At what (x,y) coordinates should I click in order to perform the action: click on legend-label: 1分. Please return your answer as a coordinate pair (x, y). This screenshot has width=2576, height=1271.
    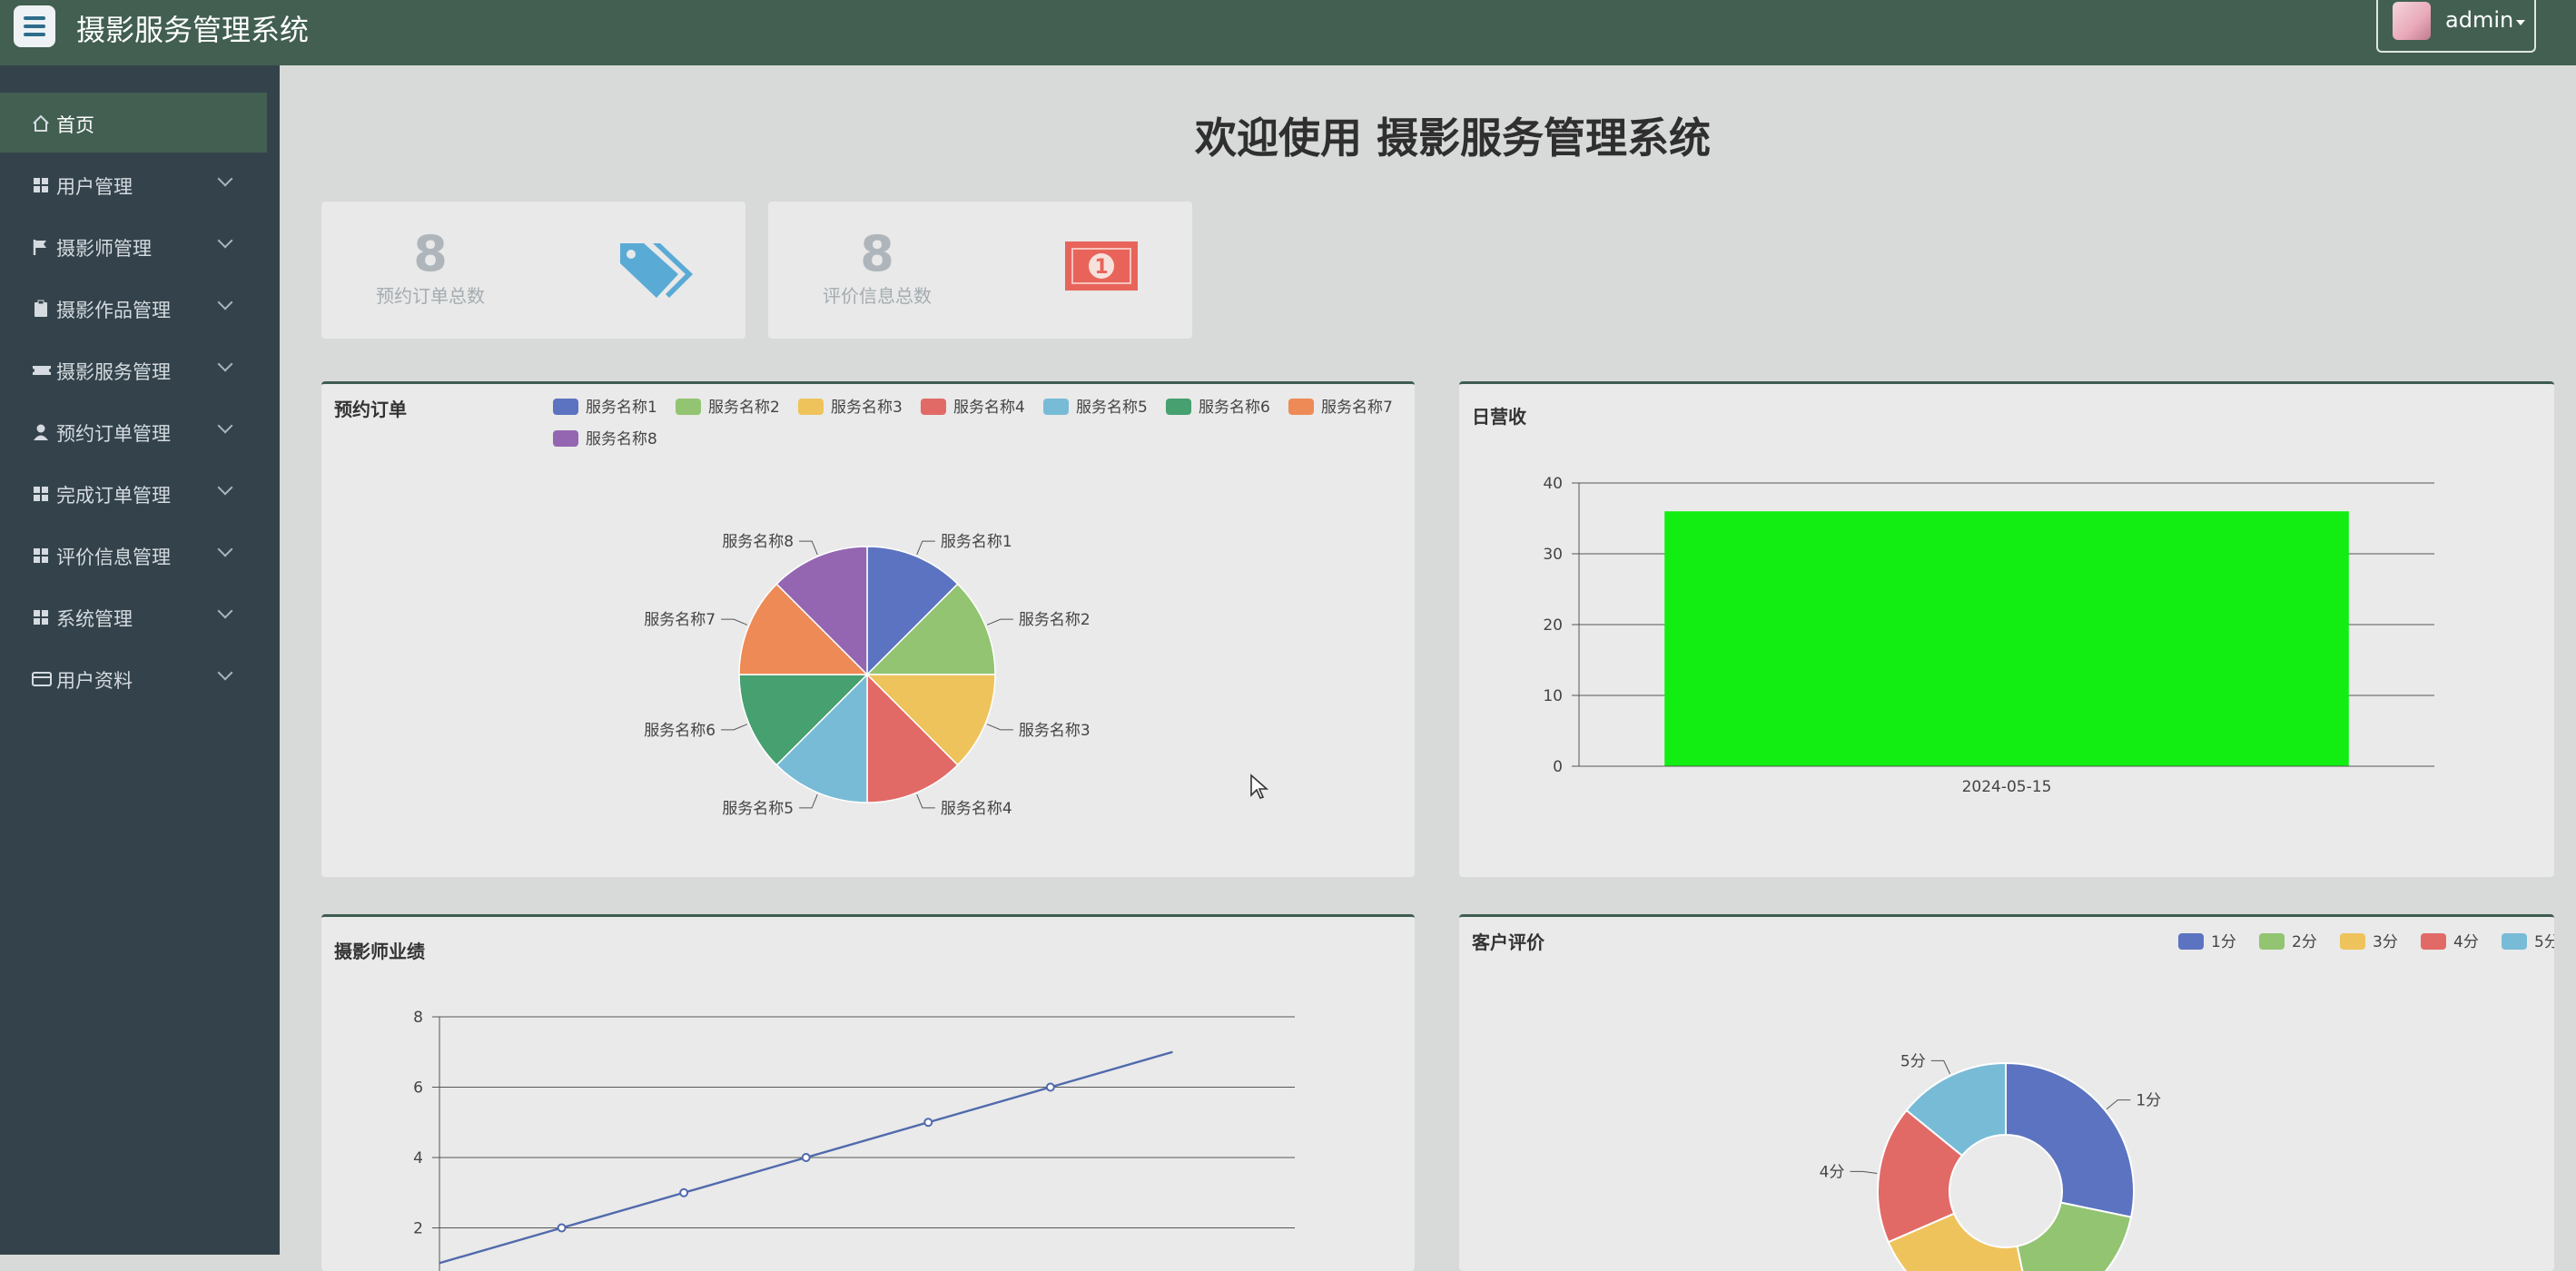
    Looking at the image, I should click on (2223, 942).